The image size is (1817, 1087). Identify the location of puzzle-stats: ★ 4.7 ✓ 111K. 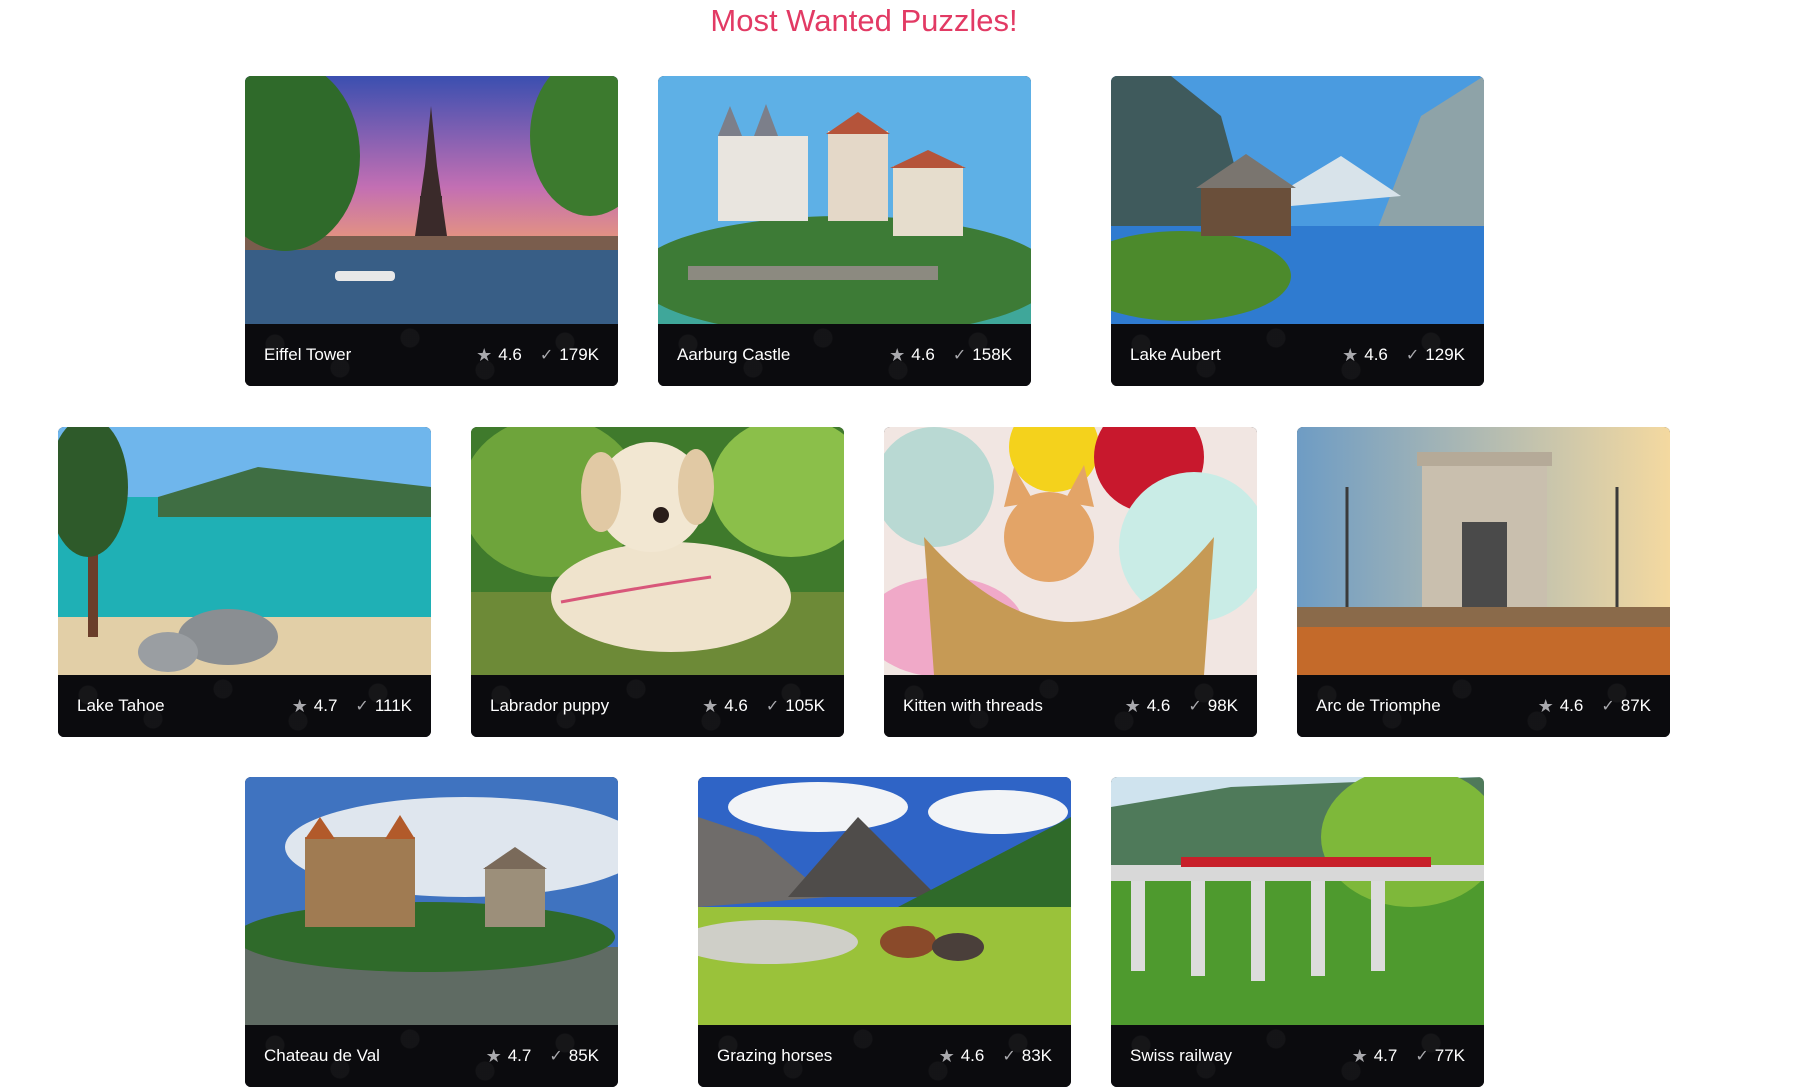
(352, 706).